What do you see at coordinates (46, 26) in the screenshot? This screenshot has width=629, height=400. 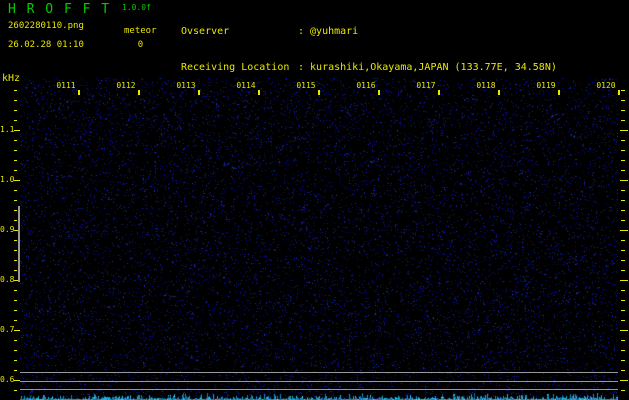 I see `output-filename: 2602280110.png` at bounding box center [46, 26].